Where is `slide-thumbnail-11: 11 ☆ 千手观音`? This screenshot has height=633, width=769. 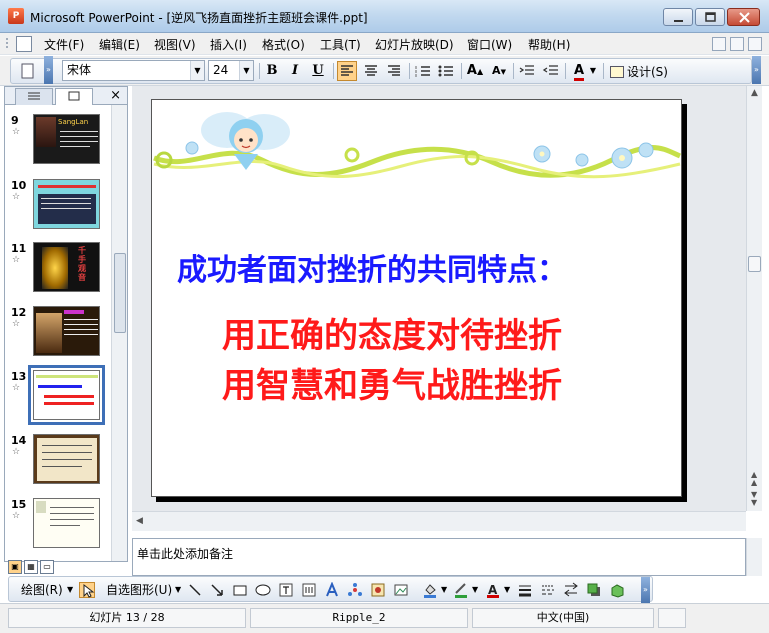 slide-thumbnail-11: 11 ☆ 千手观音 is located at coordinates (58, 270).